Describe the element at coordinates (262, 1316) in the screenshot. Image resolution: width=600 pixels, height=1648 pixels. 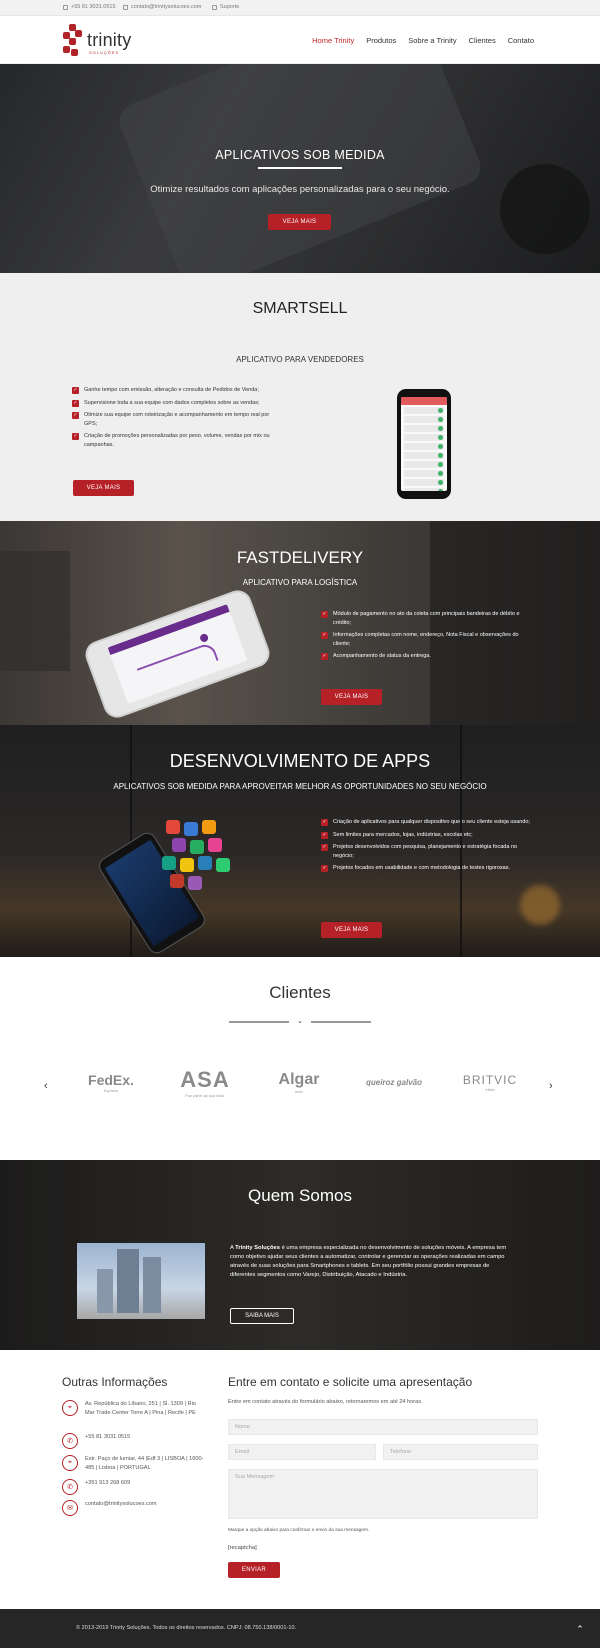
I see `saiba-mais-button: SAIBA MAIS` at that location.